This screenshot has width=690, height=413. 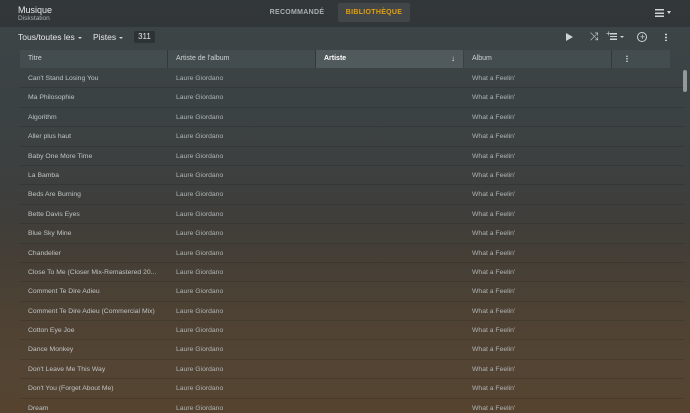 I want to click on app-title: Musique, so click(x=35, y=10).